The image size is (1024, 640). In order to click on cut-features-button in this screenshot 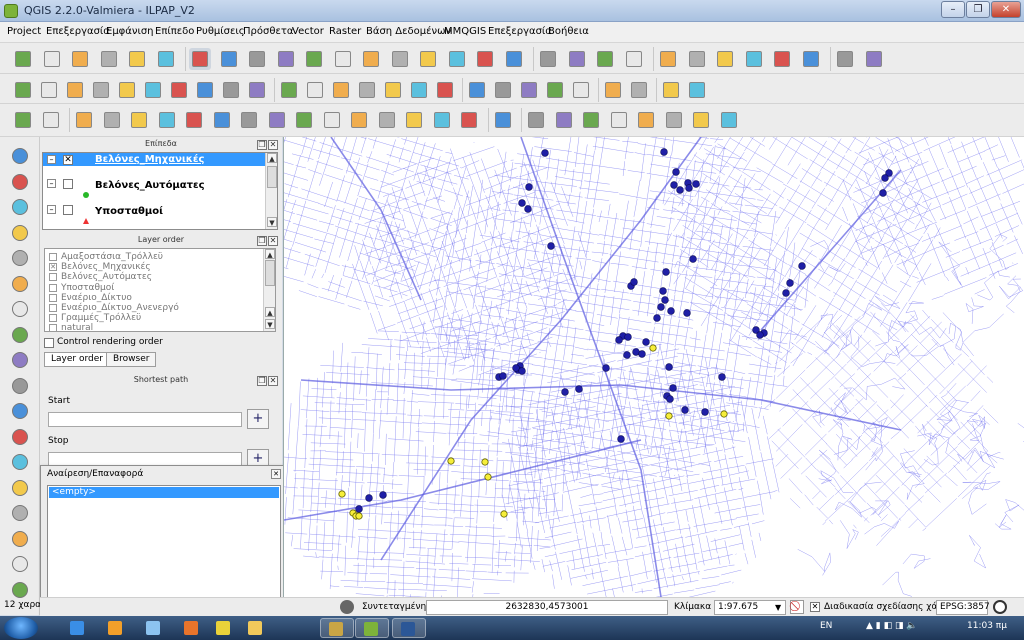, I will do `click(205, 90)`.